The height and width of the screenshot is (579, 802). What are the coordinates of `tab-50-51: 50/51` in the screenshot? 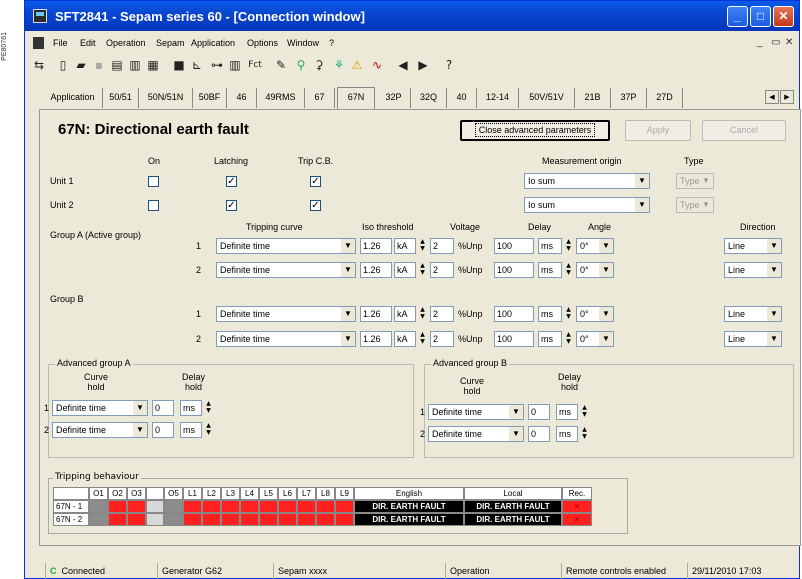 It's located at (121, 98).